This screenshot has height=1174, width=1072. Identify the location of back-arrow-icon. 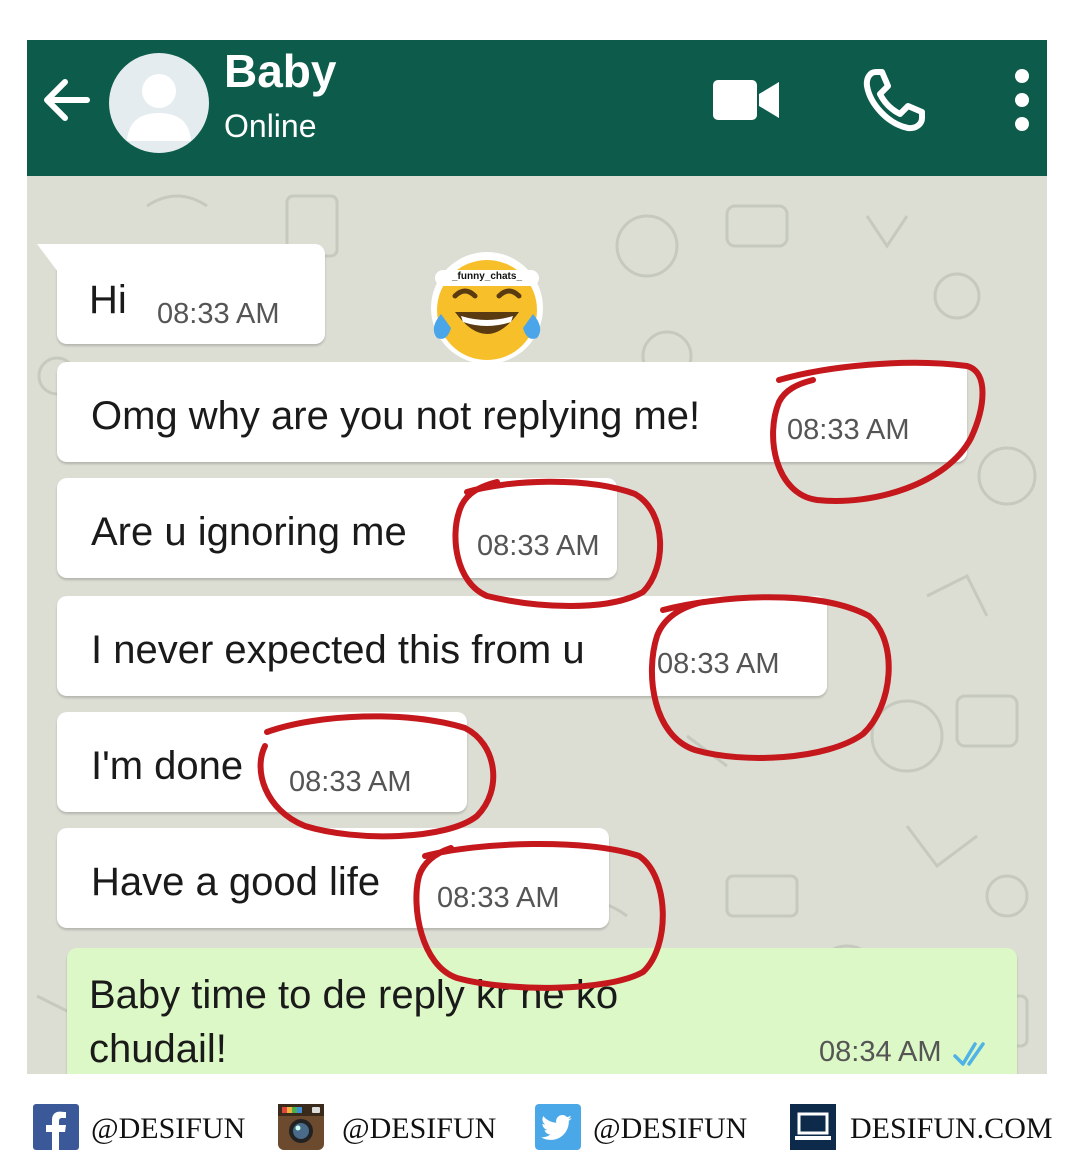
(67, 100).